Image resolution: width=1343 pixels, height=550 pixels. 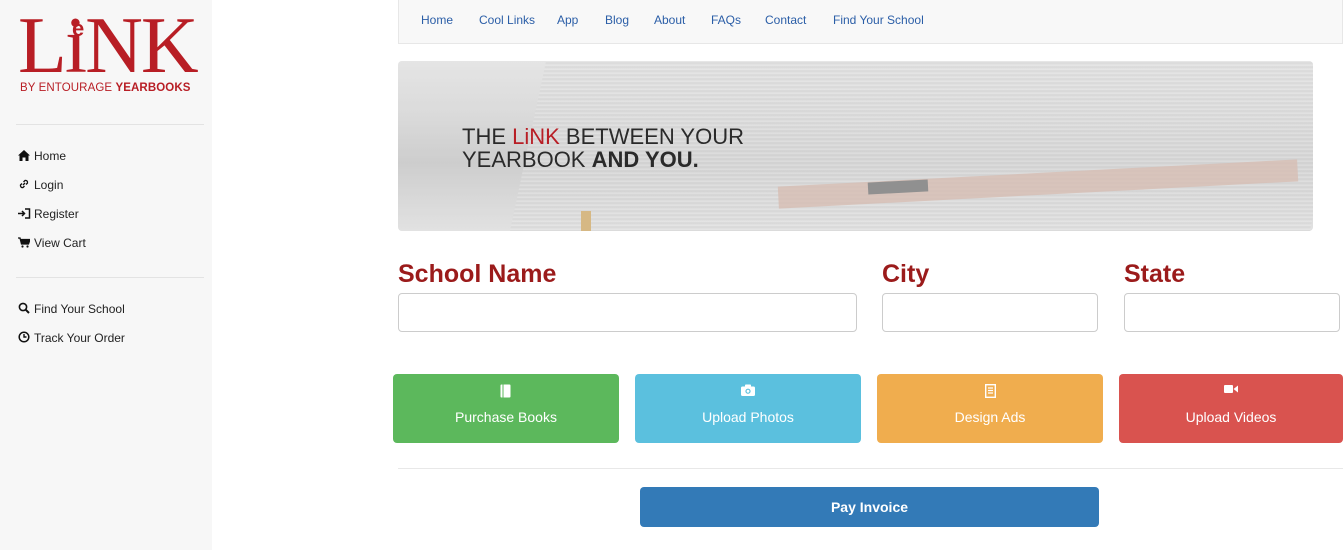 I want to click on nav-blog: Blog, so click(x=617, y=20).